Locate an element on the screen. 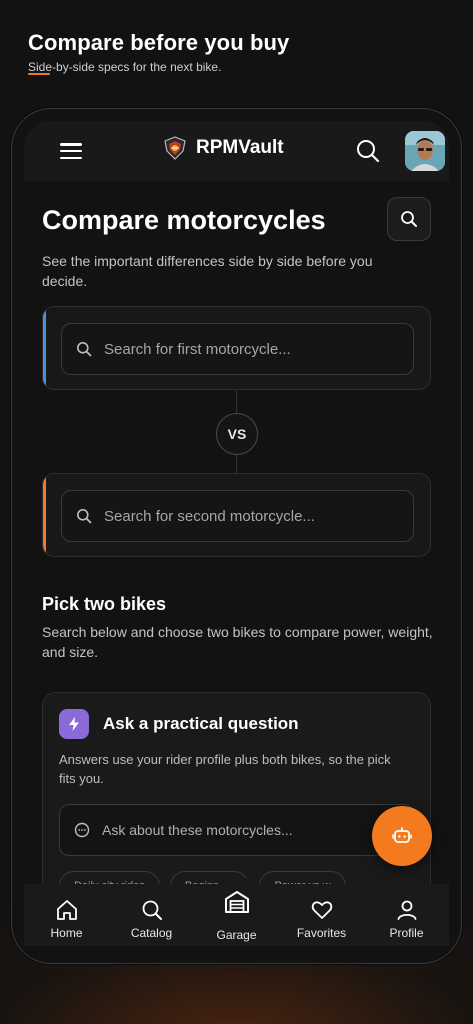 The height and width of the screenshot is (1024, 473). vs-badge: VS is located at coordinates (237, 434).